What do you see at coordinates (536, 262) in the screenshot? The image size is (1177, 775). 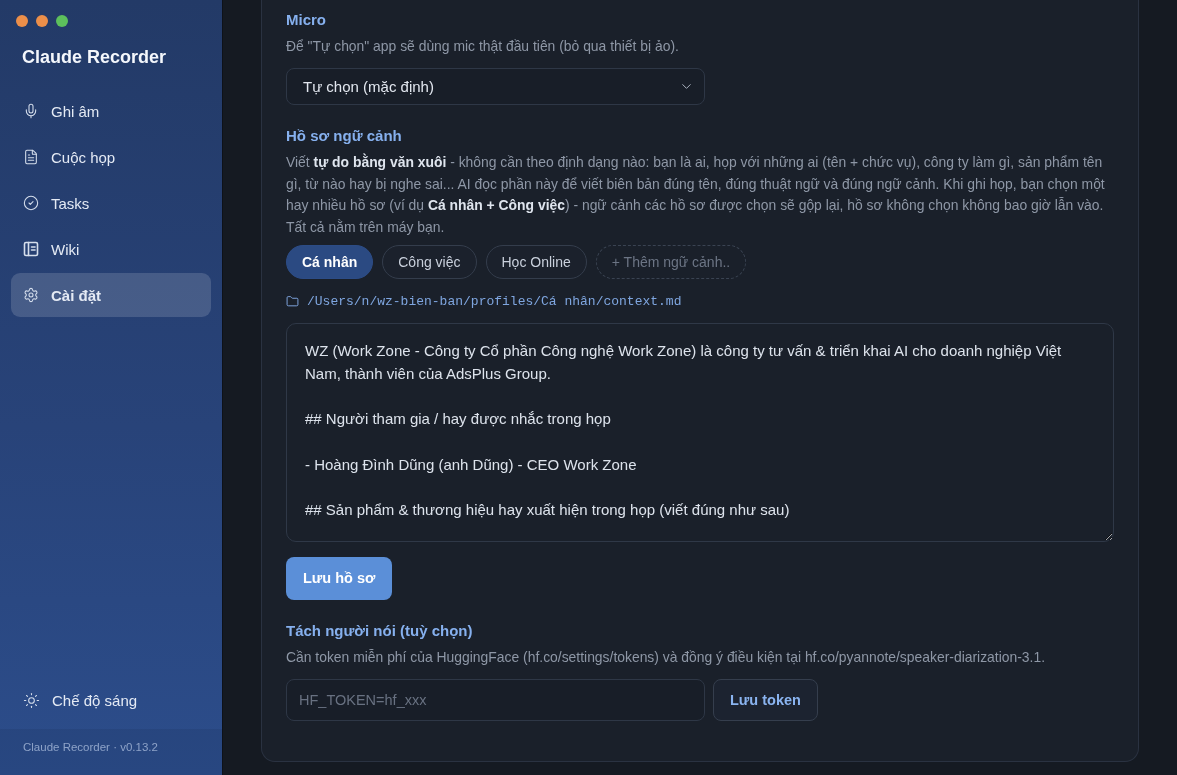 I see `profile-chip: Học Online` at bounding box center [536, 262].